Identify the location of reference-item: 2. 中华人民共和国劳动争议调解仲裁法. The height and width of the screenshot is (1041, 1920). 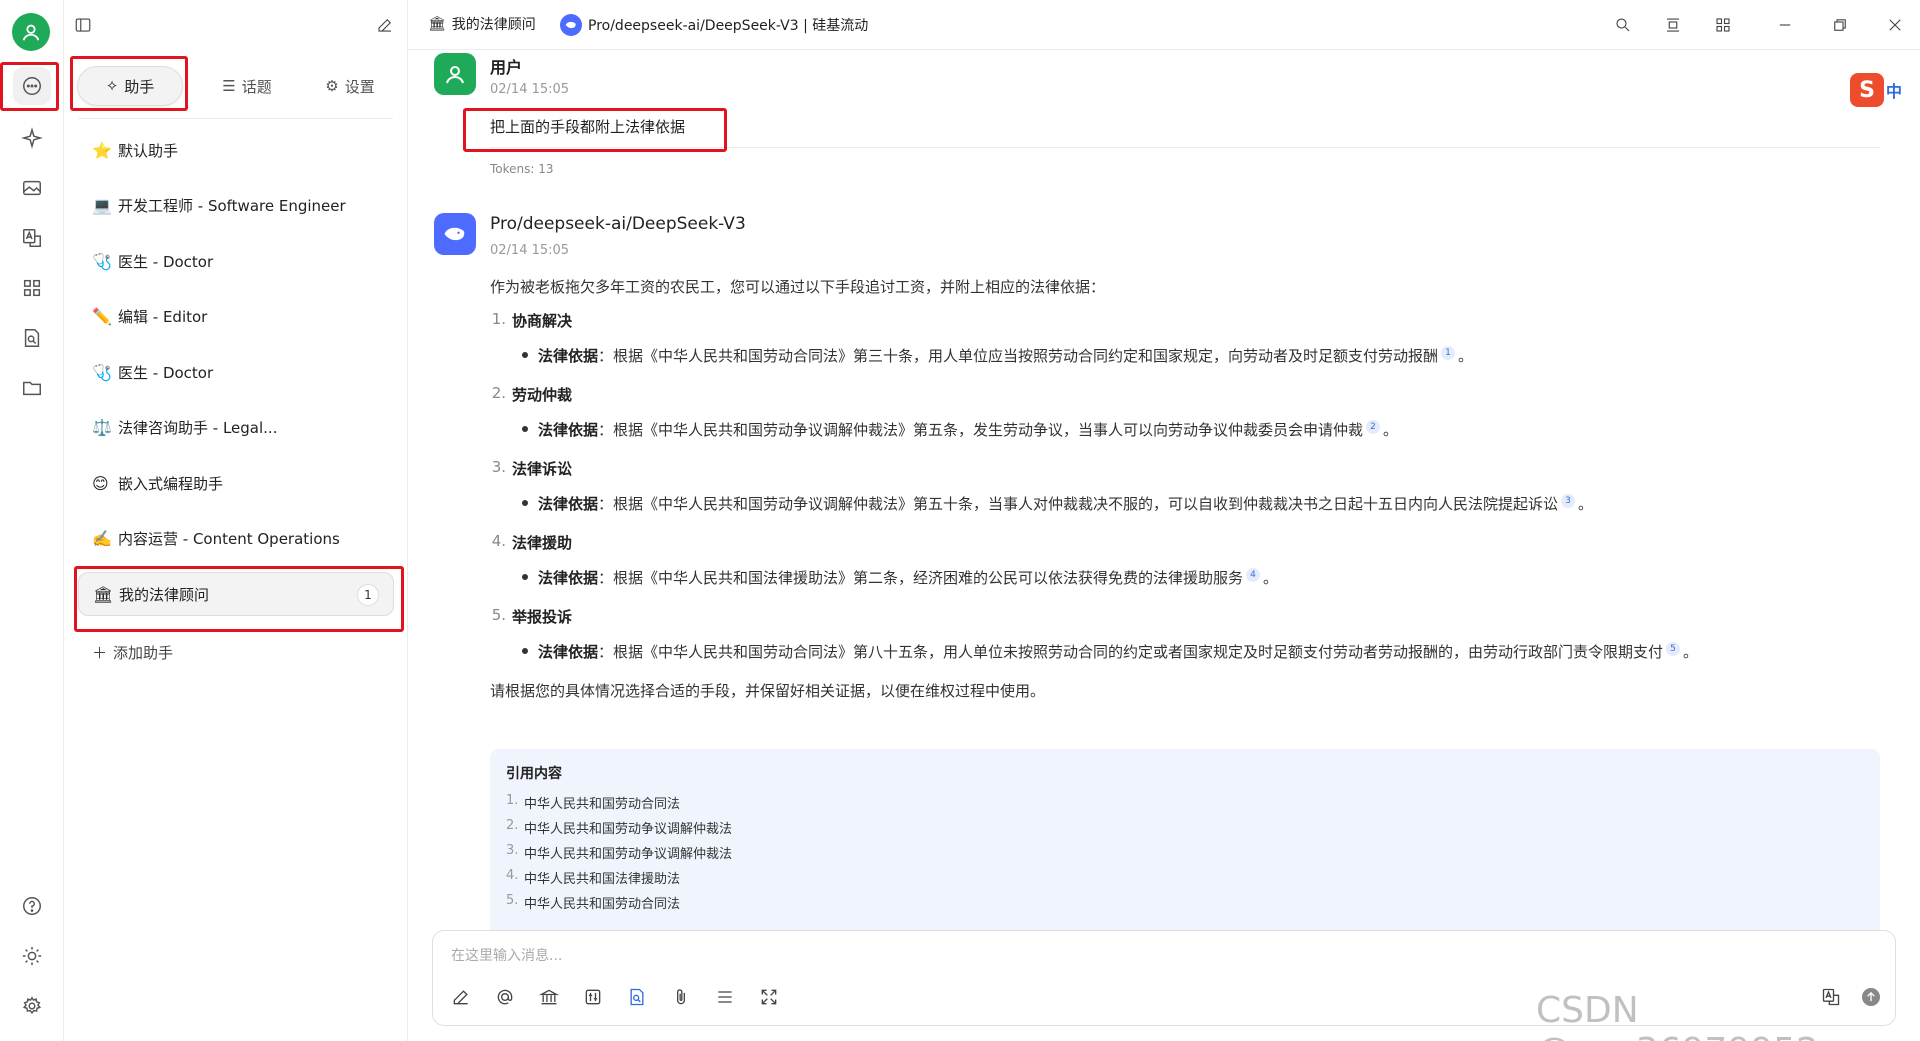
(1185, 830).